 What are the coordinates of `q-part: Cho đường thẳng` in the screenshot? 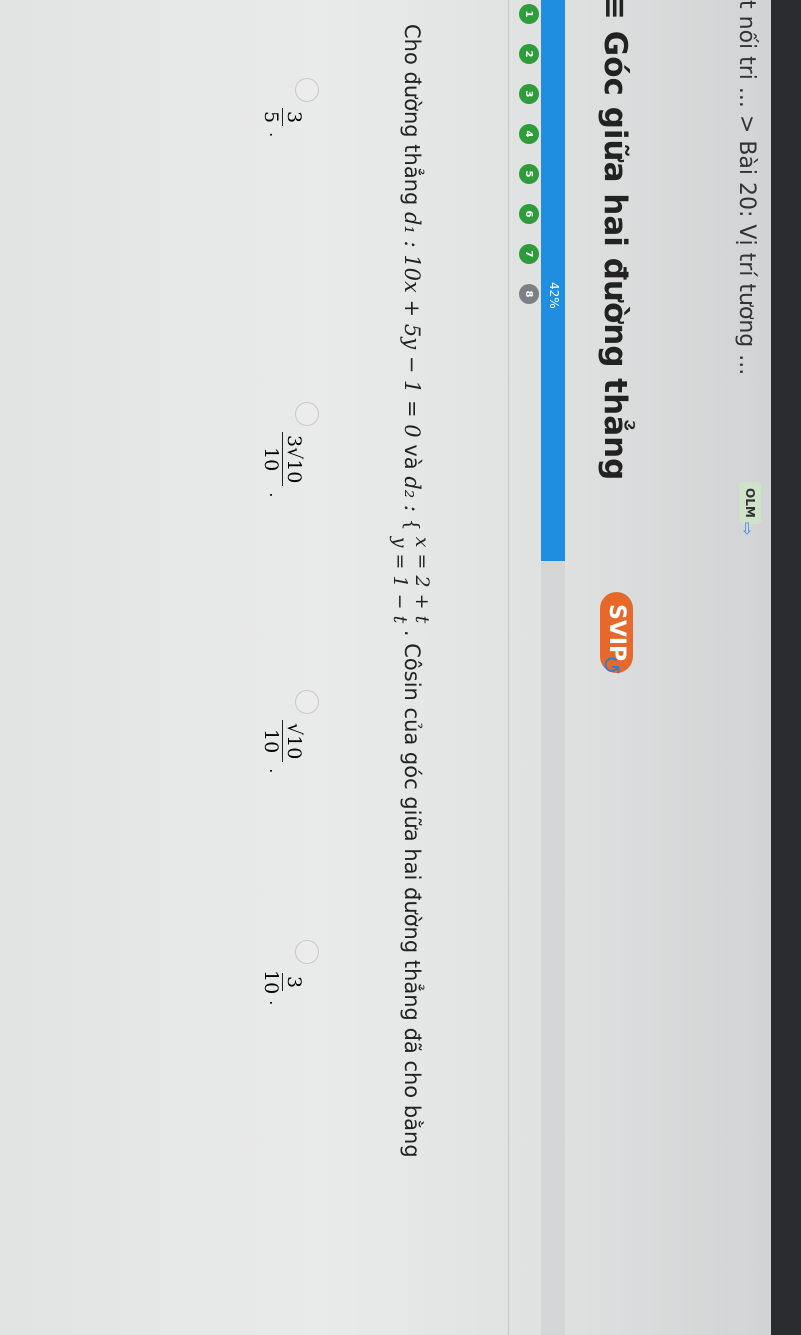 It's located at (412, 118).